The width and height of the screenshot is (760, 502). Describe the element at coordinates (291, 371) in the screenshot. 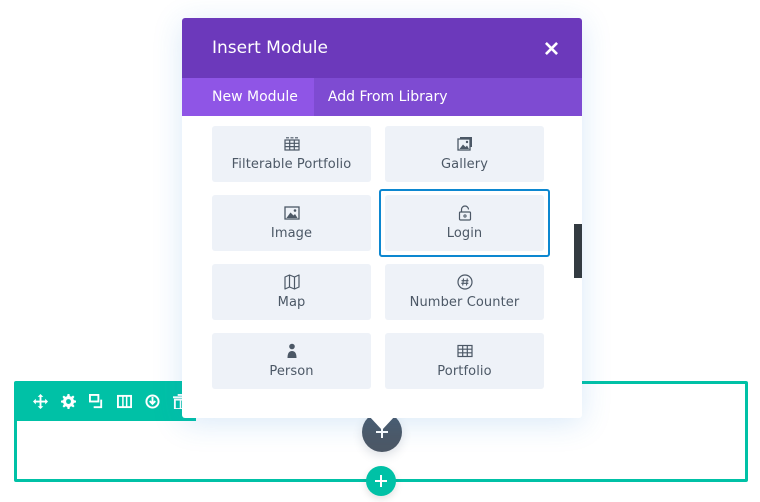

I see `module-label: Person` at that location.